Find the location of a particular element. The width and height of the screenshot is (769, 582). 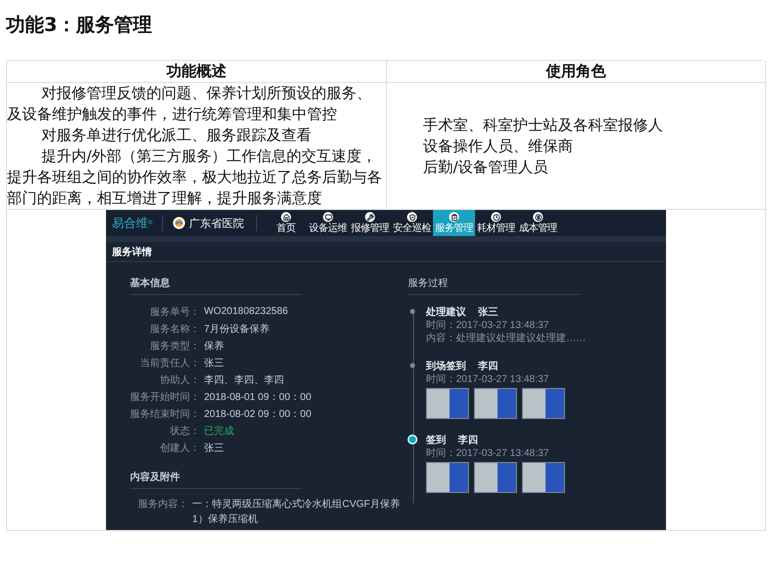

field-label: 服务类型： is located at coordinates (174, 346).